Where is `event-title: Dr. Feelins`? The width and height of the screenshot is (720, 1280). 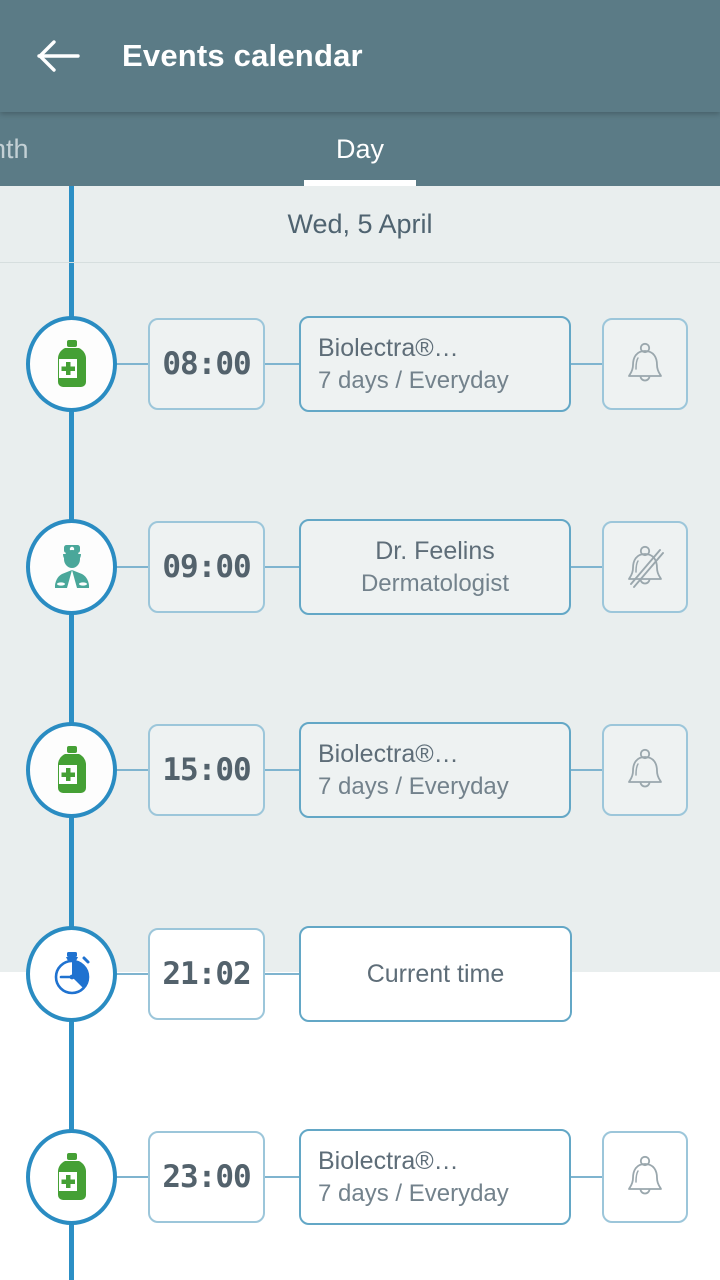
event-title: Dr. Feelins is located at coordinates (435, 550).